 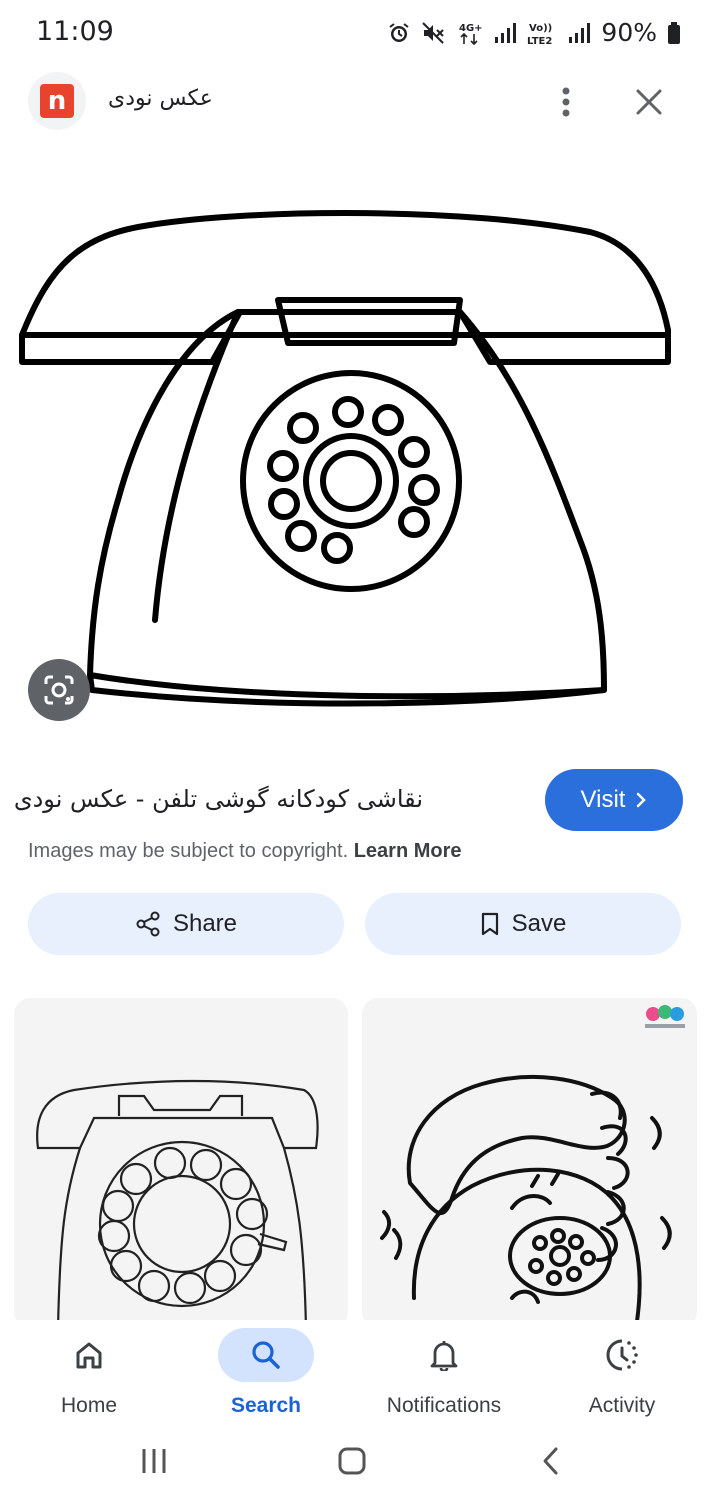 I want to click on nav-activity: Activity, so click(x=622, y=1375).